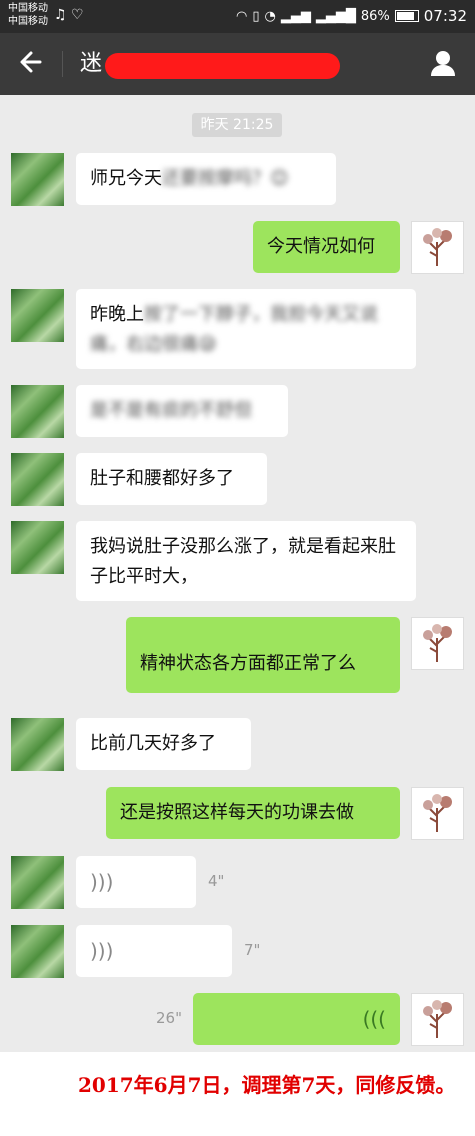 This screenshot has height=1136, width=475. I want to click on voice-wave-icon: (((, so click(374, 1019).